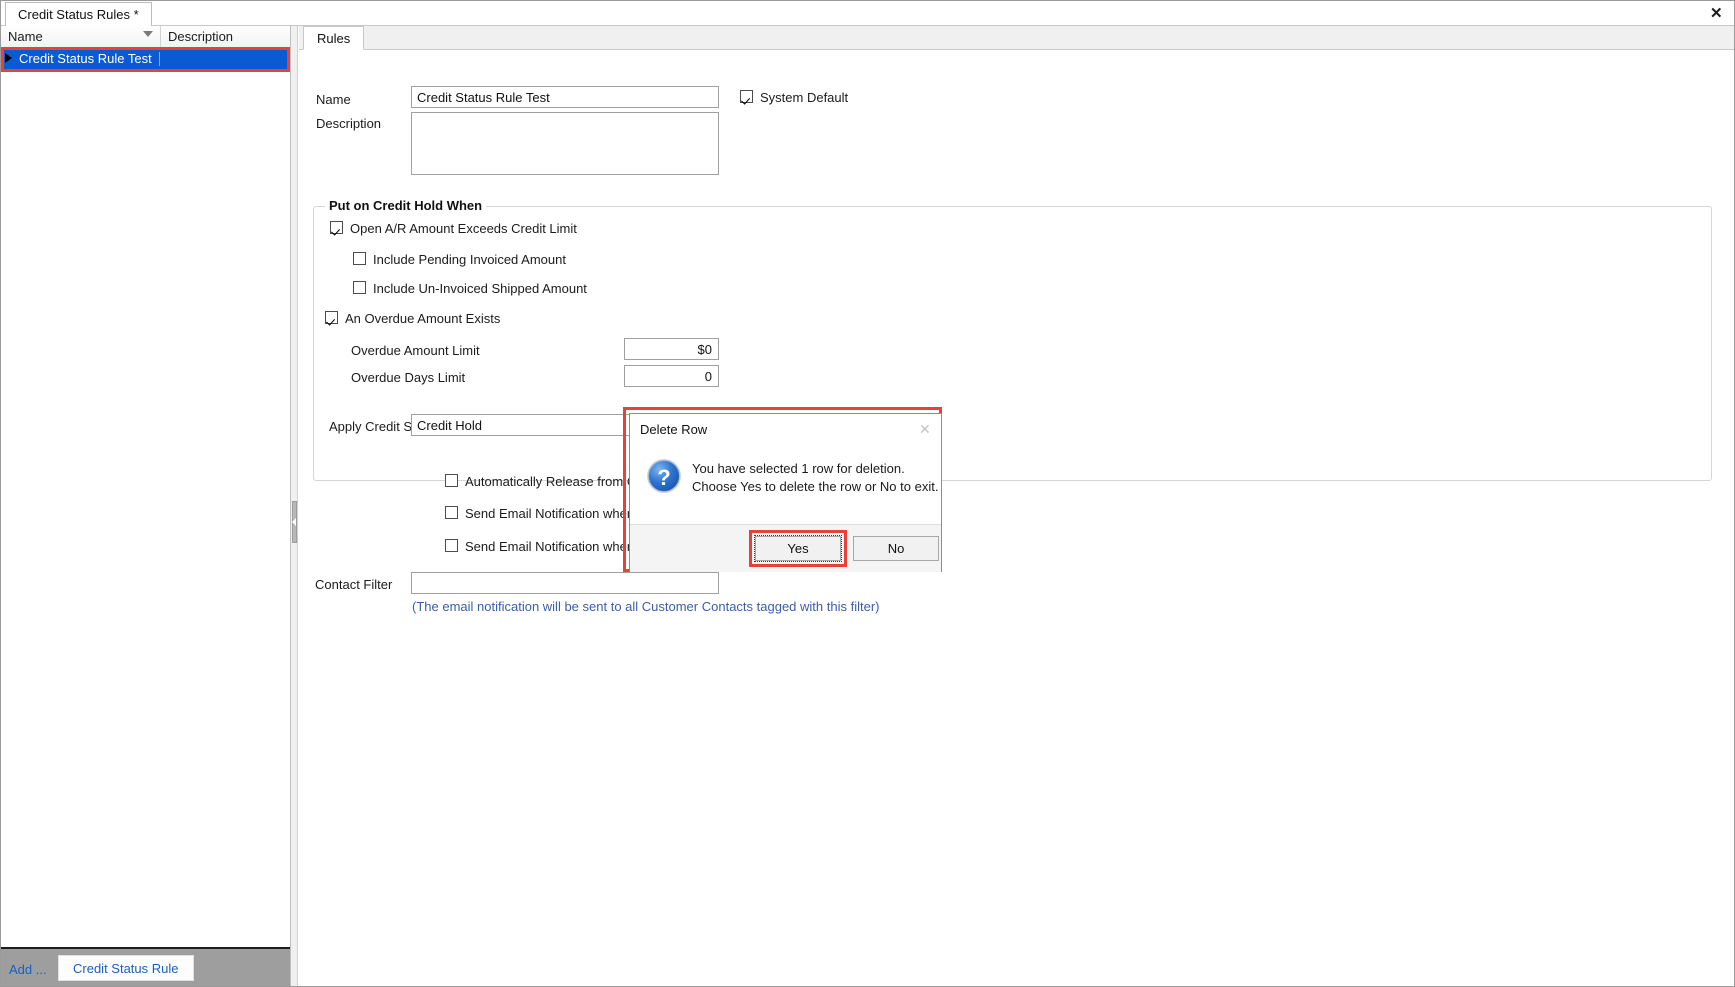 This screenshot has height=987, width=1735. I want to click on row-indicator-icon, so click(8, 58).